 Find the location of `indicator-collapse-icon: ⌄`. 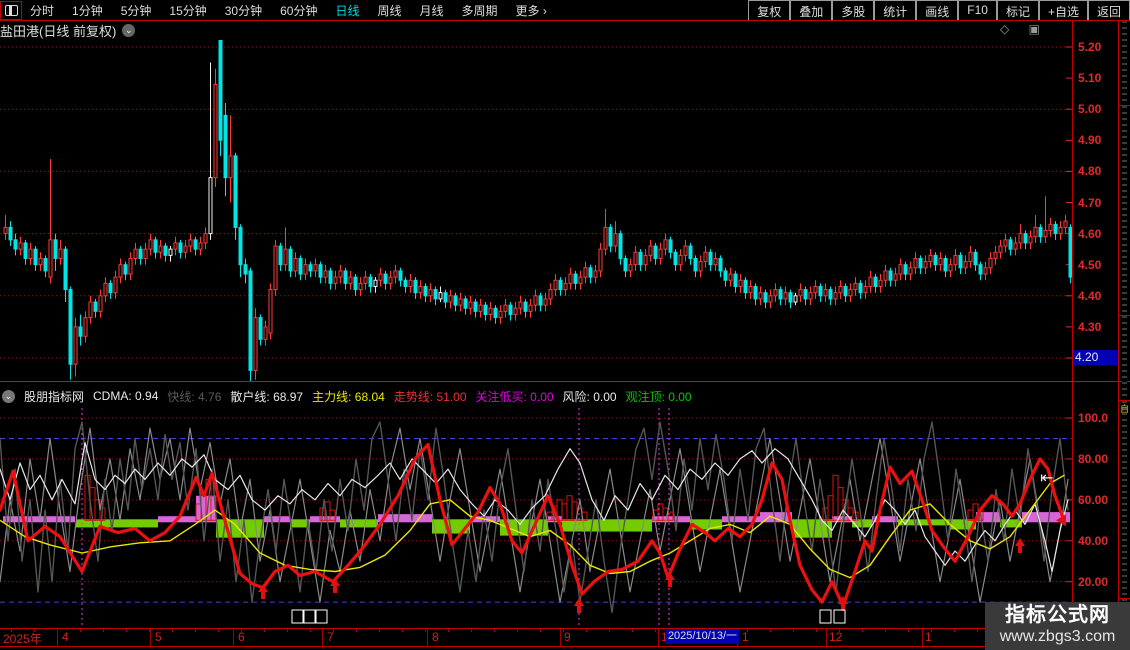

indicator-collapse-icon: ⌄ is located at coordinates (8, 396).